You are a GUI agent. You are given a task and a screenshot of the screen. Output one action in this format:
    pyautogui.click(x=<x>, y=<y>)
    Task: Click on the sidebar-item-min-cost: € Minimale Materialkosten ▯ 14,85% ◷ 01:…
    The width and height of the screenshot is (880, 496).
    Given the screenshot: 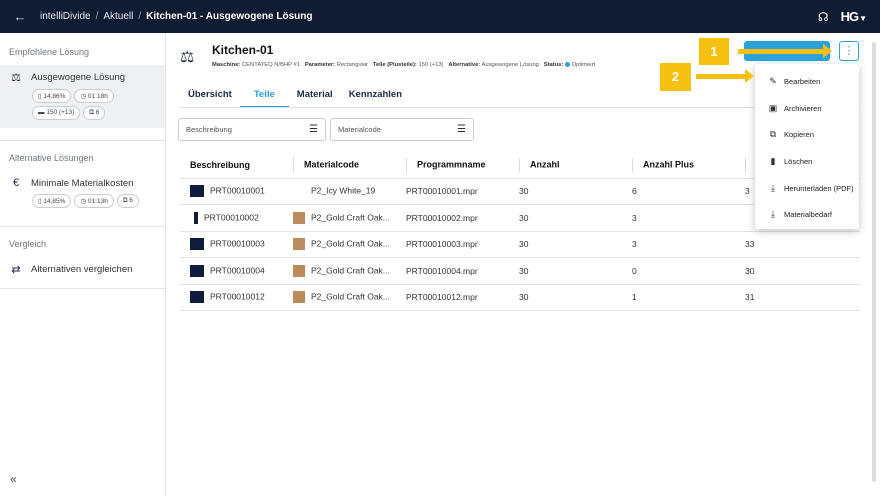 What is the action you would take?
    pyautogui.click(x=82, y=193)
    